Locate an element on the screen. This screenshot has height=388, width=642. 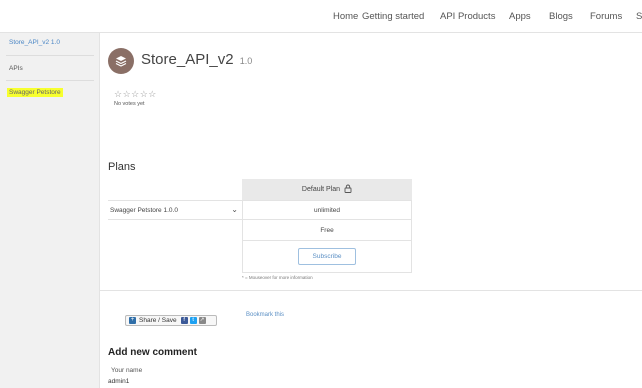
plan-quota-cell: unlimited is located at coordinates (327, 210).